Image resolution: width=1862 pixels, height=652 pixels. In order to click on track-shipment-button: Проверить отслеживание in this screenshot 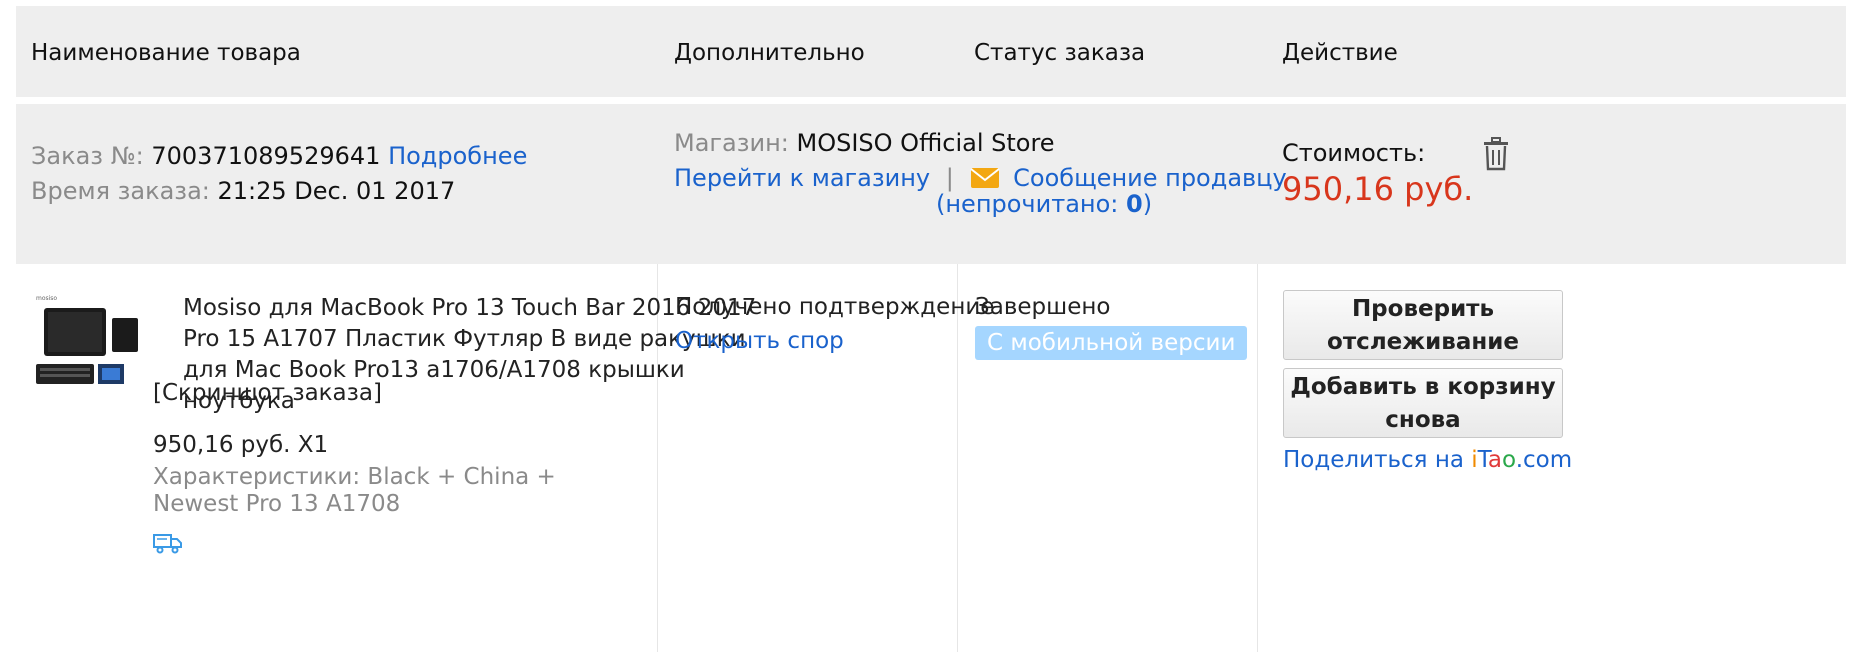, I will do `click(1423, 325)`.